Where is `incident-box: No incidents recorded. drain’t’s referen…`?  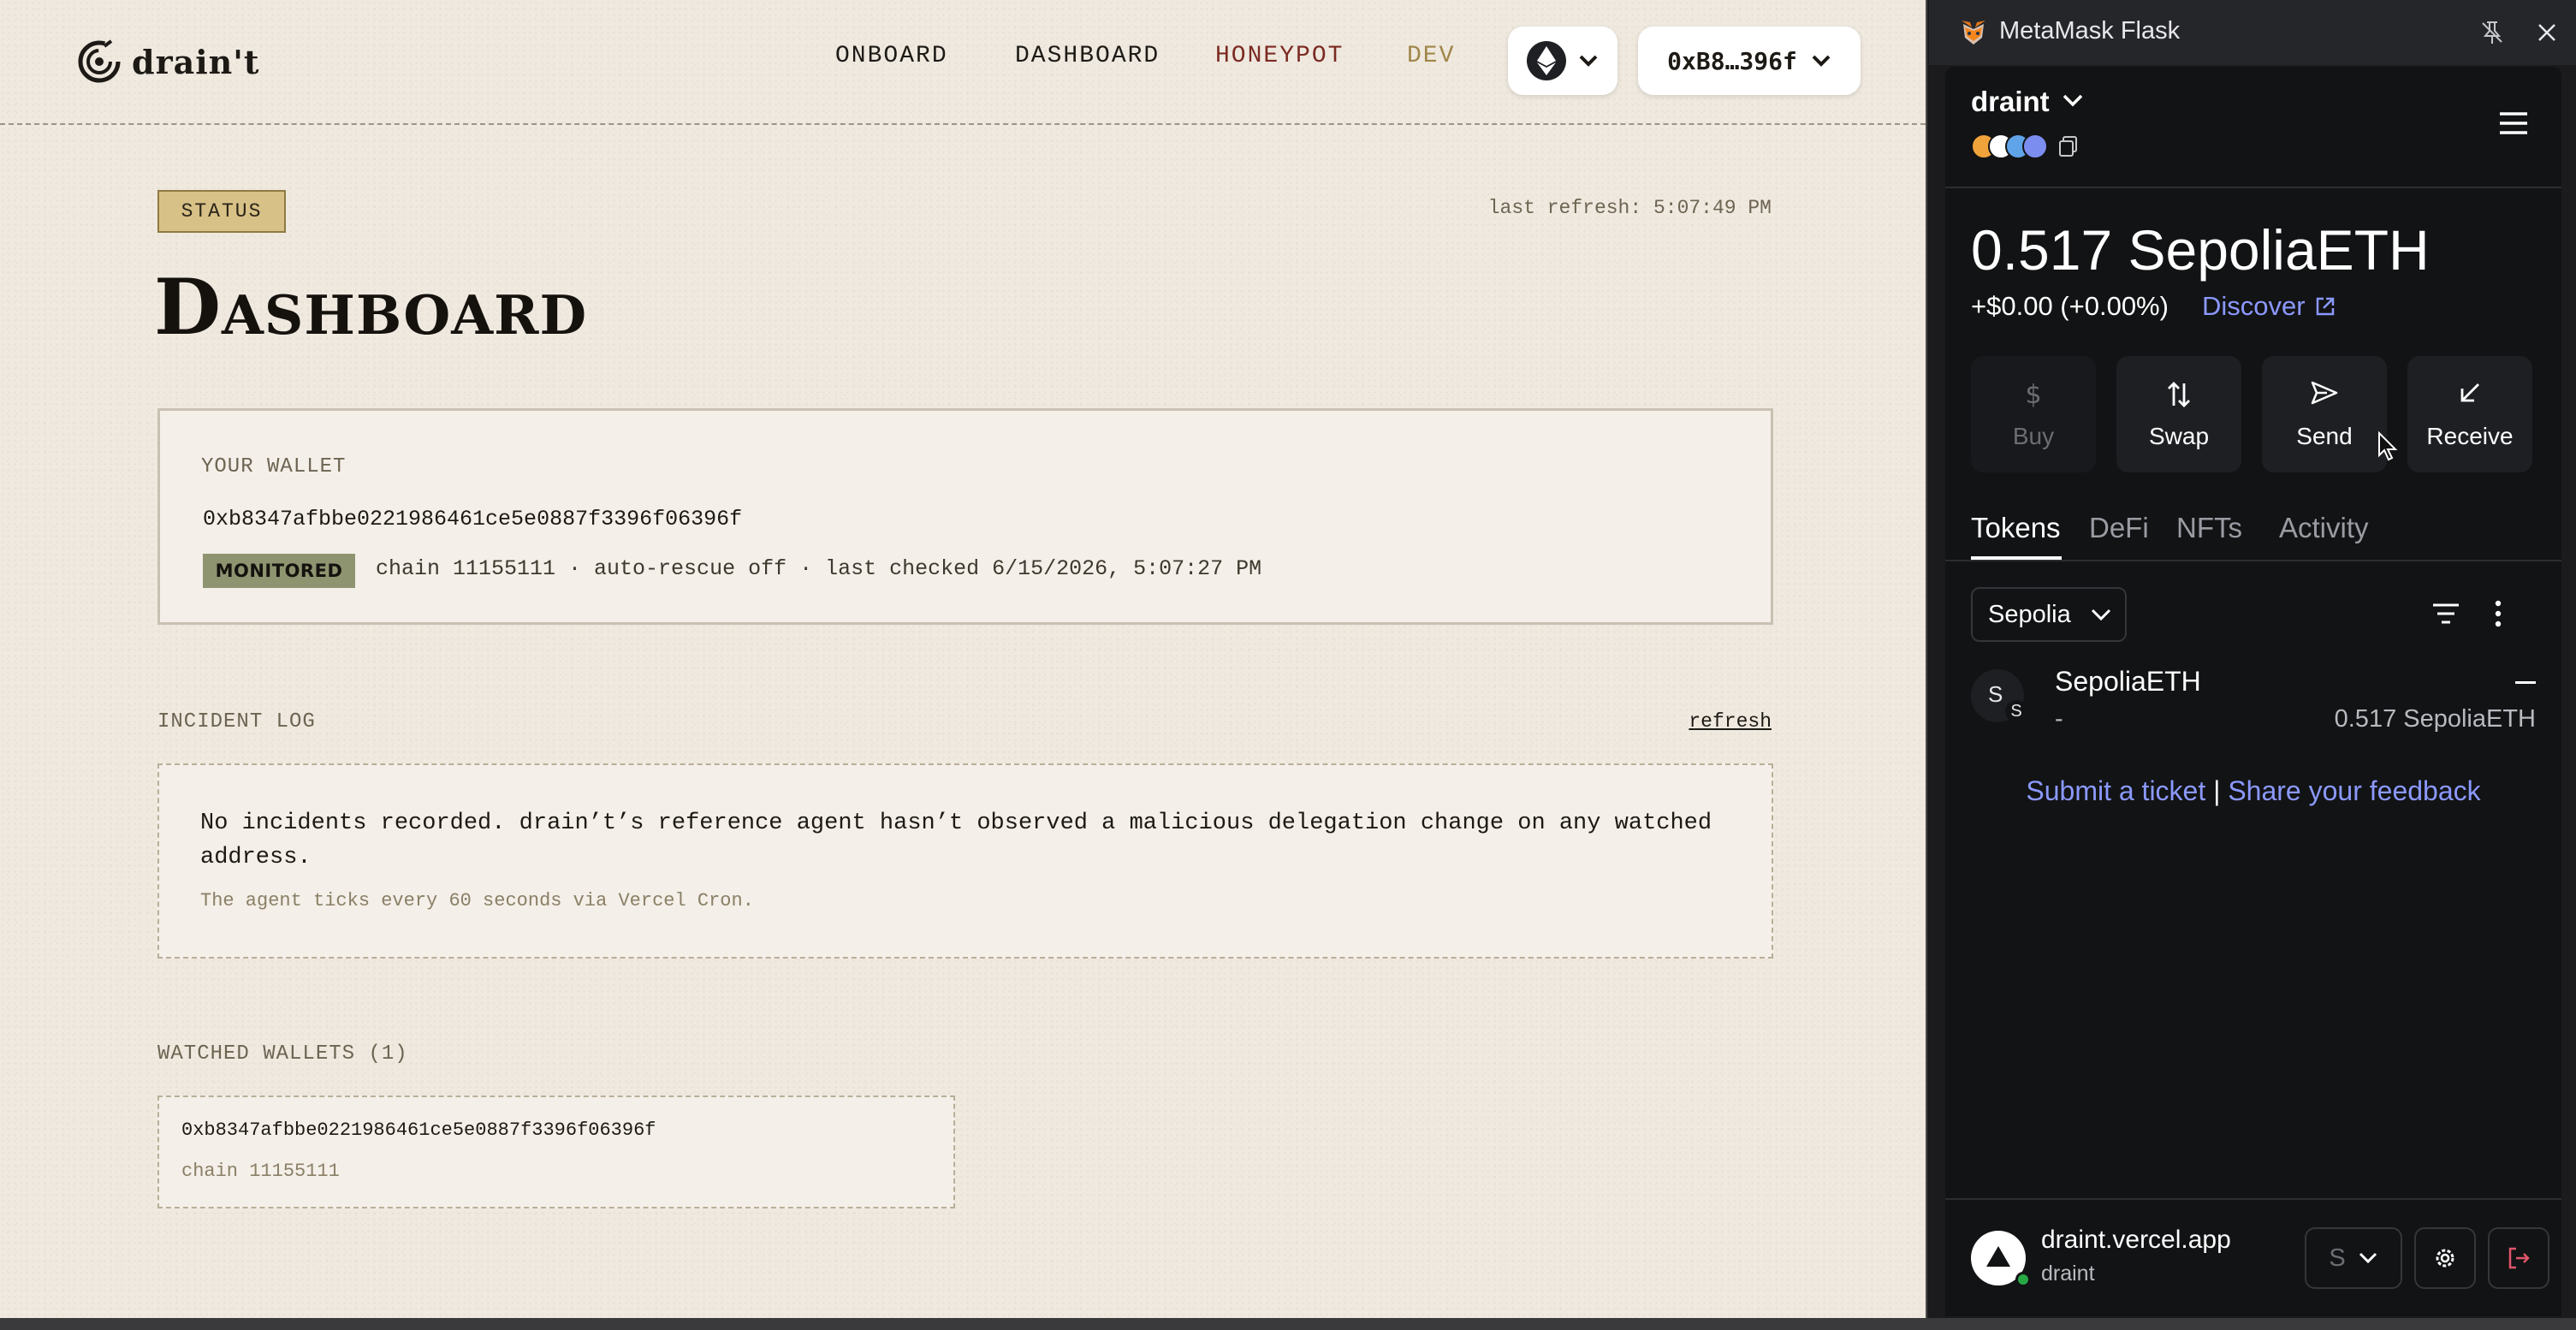 incident-box: No incidents recorded. drain’t’s referen… is located at coordinates (965, 861).